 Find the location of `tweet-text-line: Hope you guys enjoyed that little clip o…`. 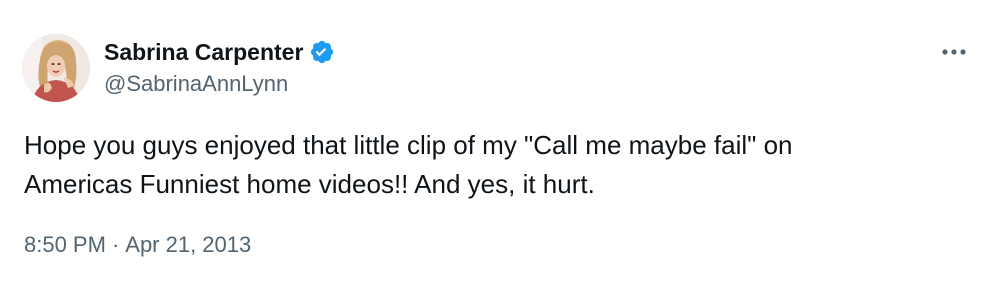

tweet-text-line: Hope you guys enjoyed that little clip o… is located at coordinates (408, 145).